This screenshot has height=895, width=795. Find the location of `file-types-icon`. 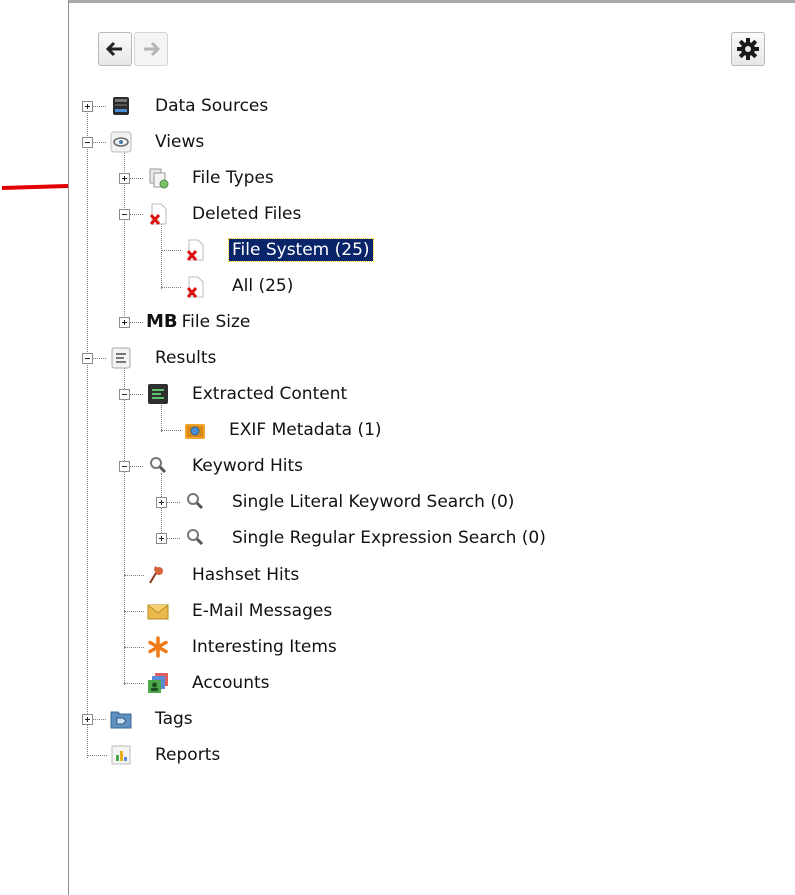

file-types-icon is located at coordinates (159, 178).